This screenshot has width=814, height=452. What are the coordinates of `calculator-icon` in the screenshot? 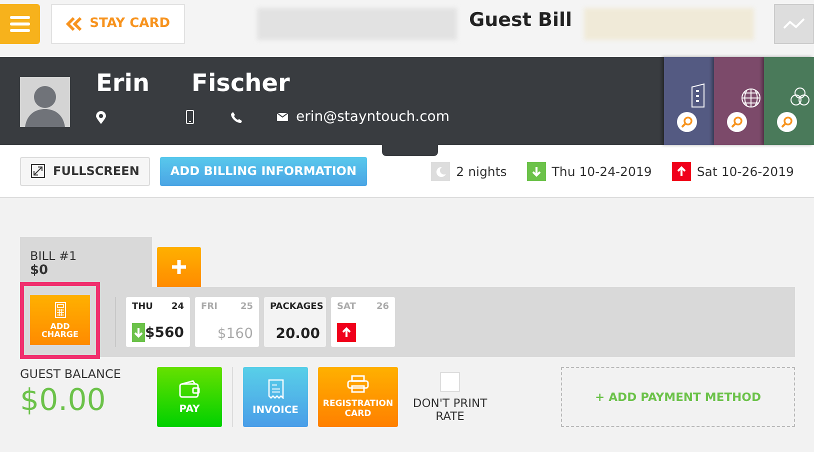 It's located at (60, 310).